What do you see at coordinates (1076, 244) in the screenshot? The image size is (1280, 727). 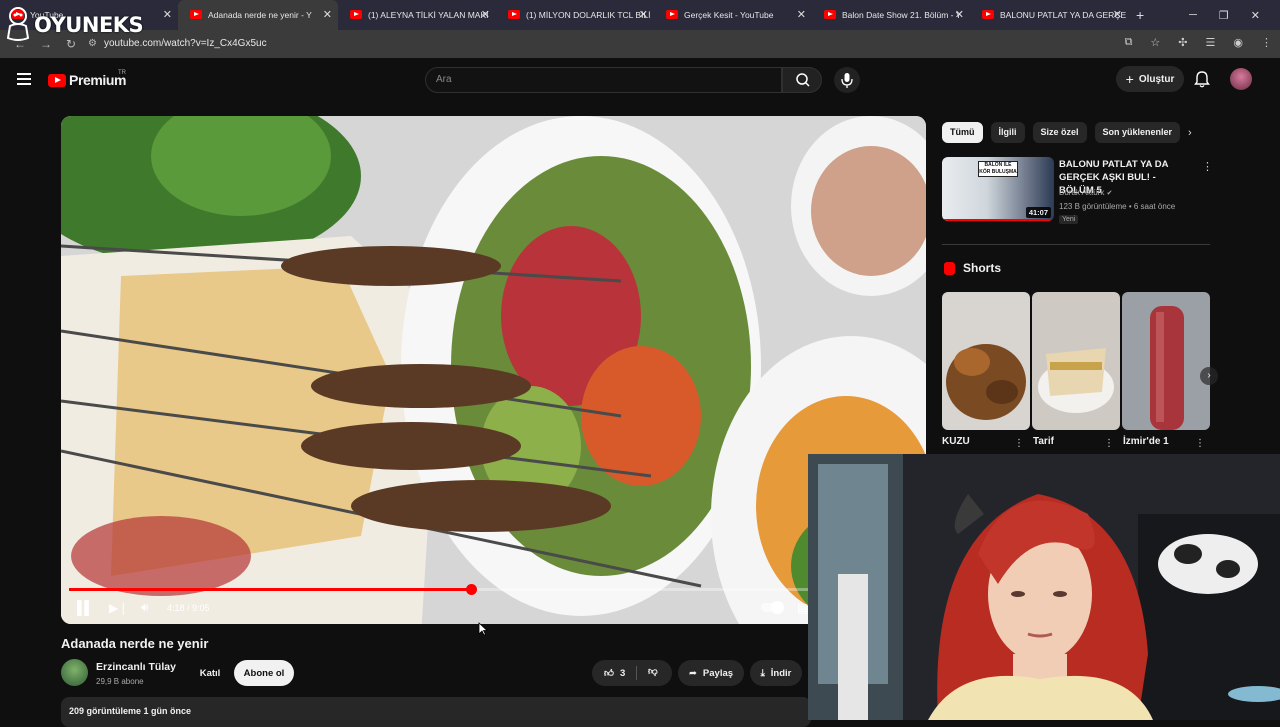 I see `section-divider` at bounding box center [1076, 244].